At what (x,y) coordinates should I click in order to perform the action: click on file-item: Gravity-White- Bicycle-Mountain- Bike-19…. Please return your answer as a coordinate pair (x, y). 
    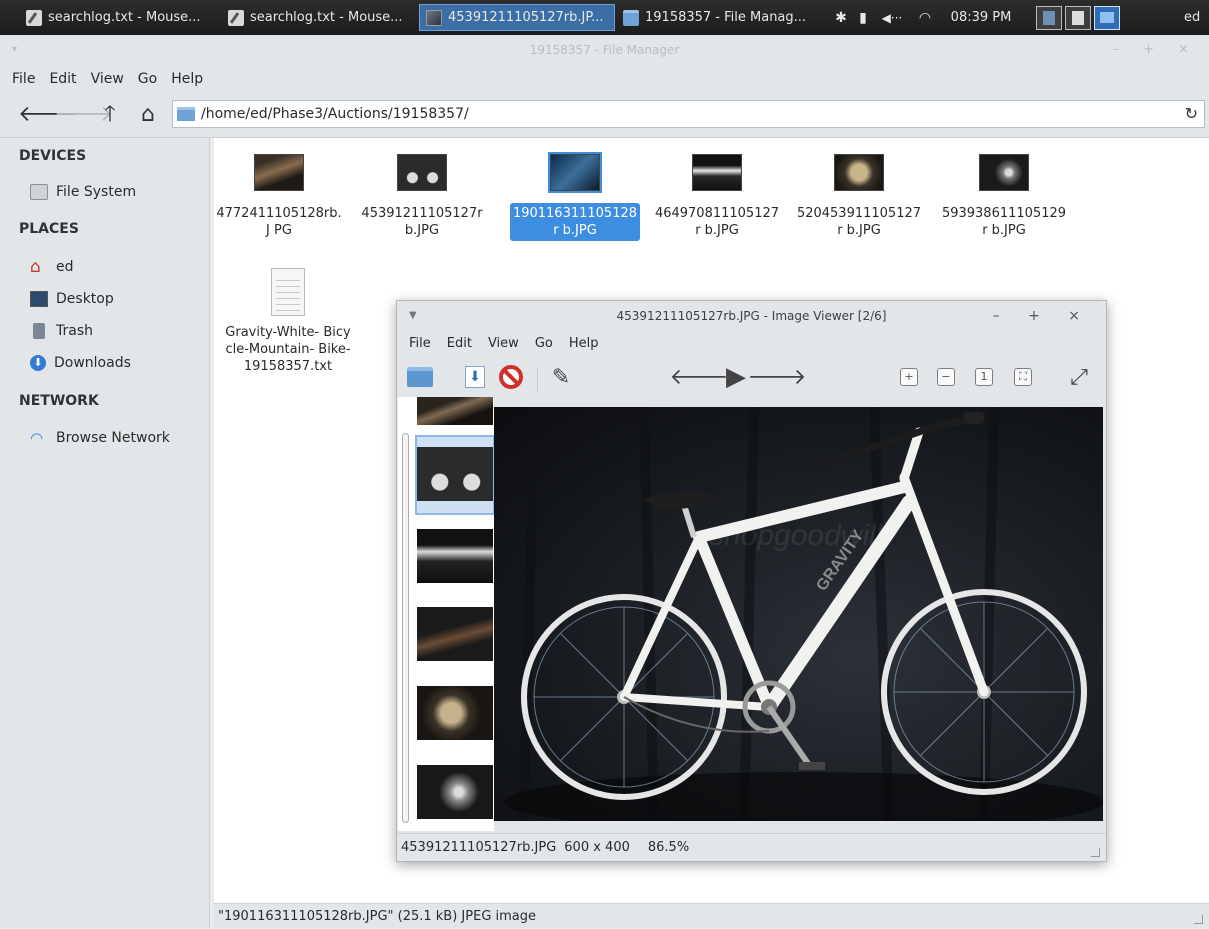
    Looking at the image, I should click on (288, 318).